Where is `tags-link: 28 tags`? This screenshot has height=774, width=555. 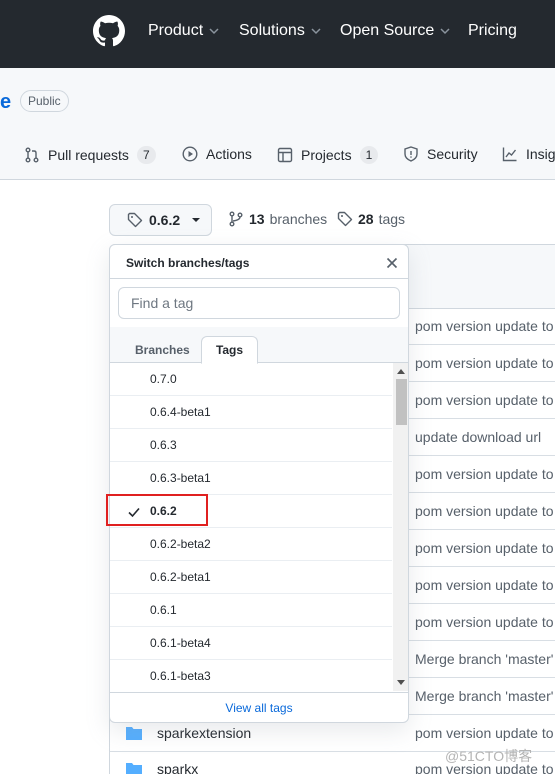
tags-link: 28 tags is located at coordinates (371, 219).